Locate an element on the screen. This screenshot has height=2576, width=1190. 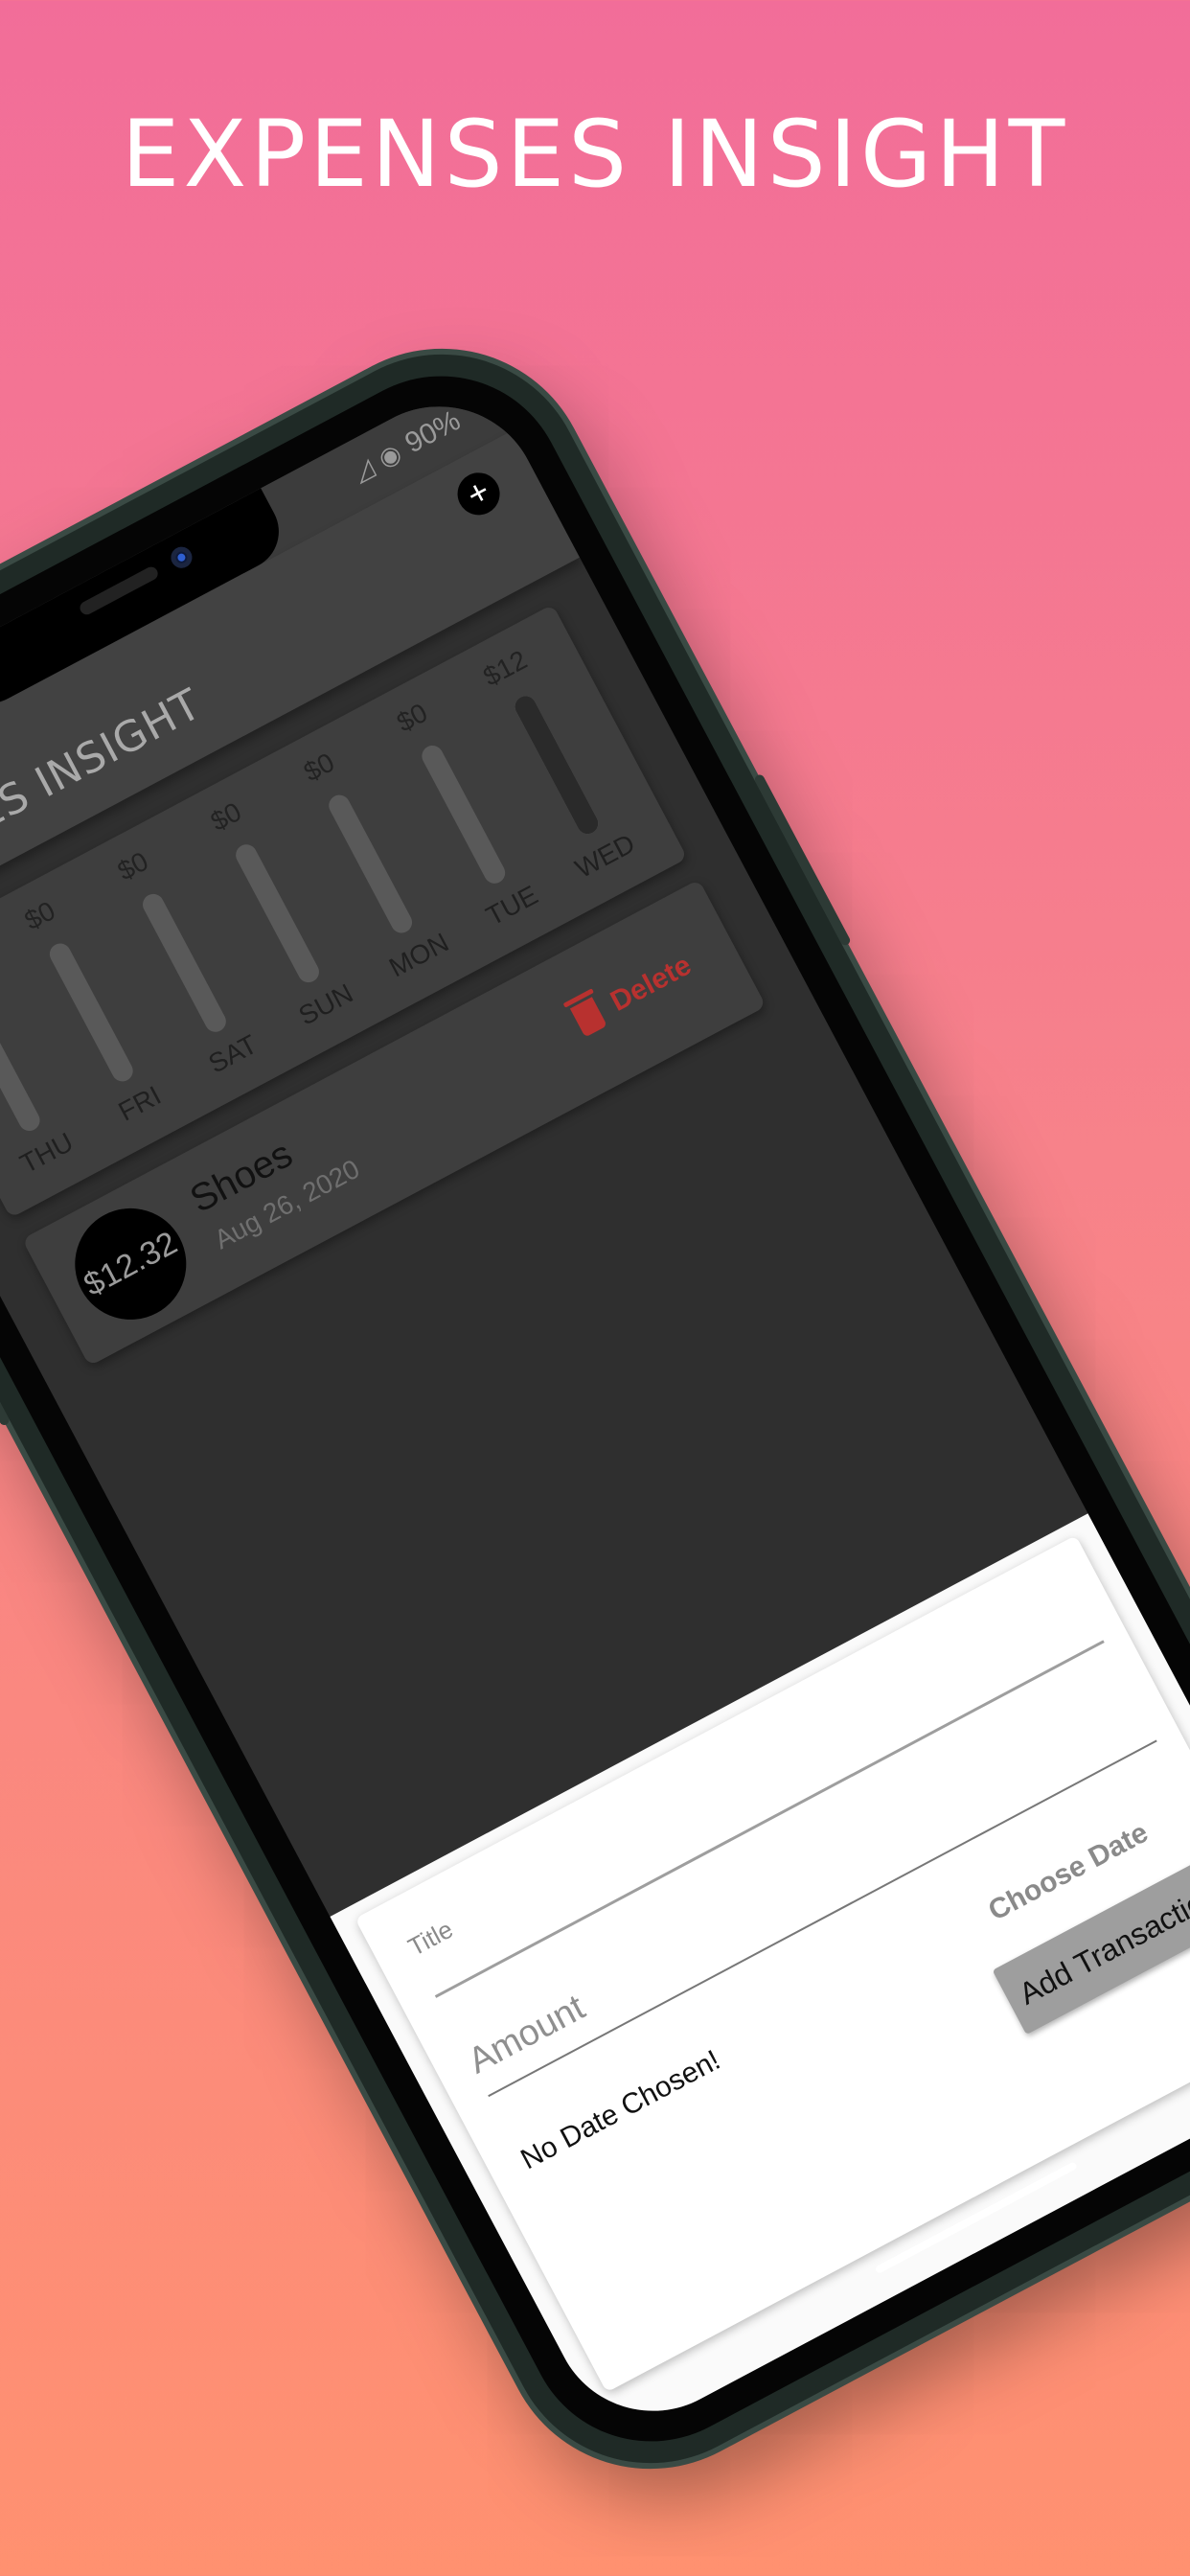
speaker is located at coordinates (120, 590).